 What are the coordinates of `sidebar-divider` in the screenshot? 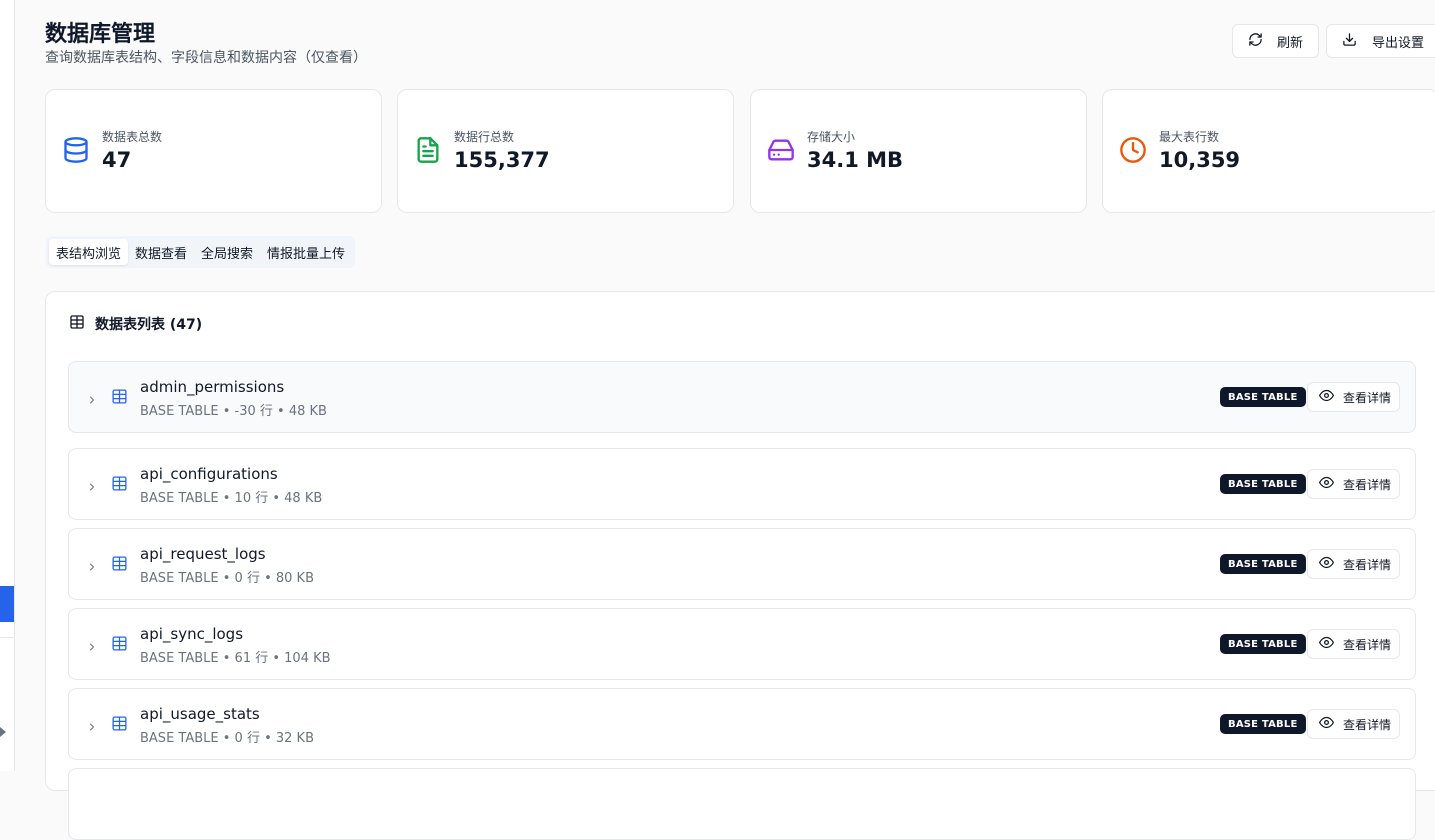 It's located at (7, 637).